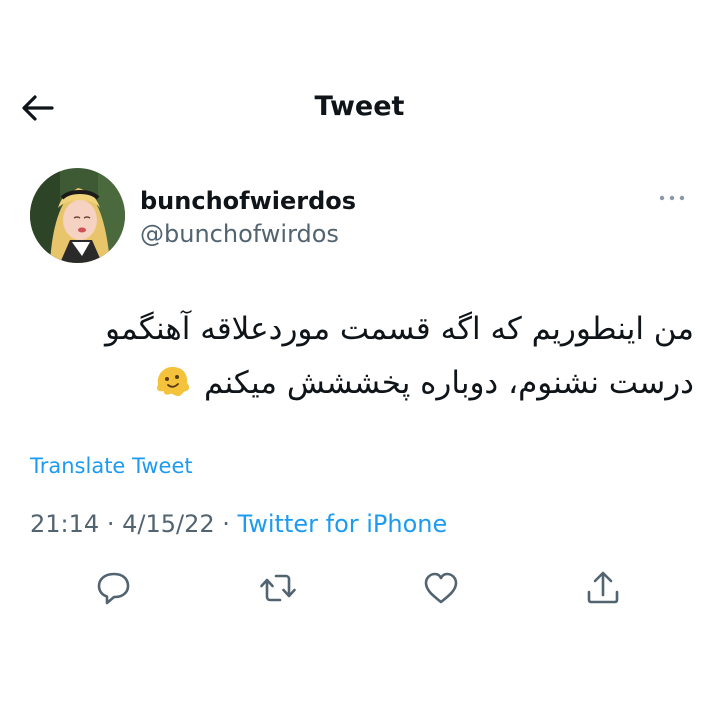 This screenshot has height=715, width=719. I want to click on share-icon, so click(603, 587).